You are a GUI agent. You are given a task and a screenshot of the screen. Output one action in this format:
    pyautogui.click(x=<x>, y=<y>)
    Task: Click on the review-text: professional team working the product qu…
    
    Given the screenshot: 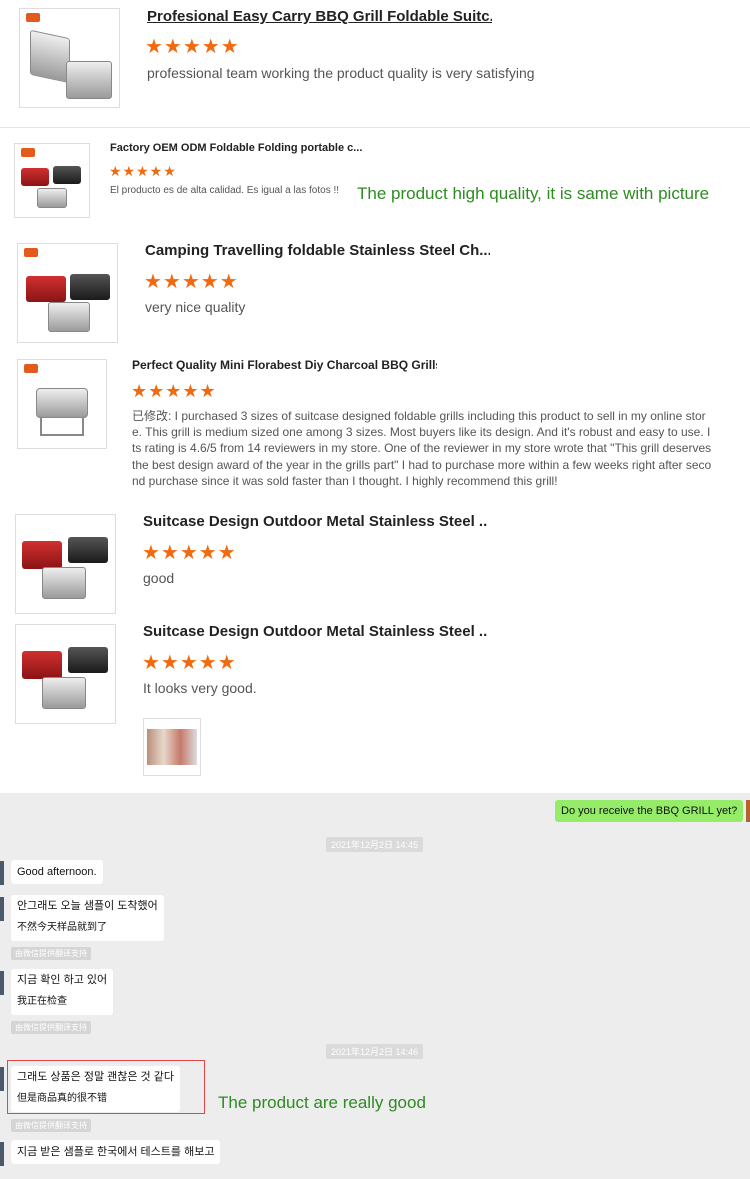 What is the action you would take?
    pyautogui.click(x=341, y=73)
    